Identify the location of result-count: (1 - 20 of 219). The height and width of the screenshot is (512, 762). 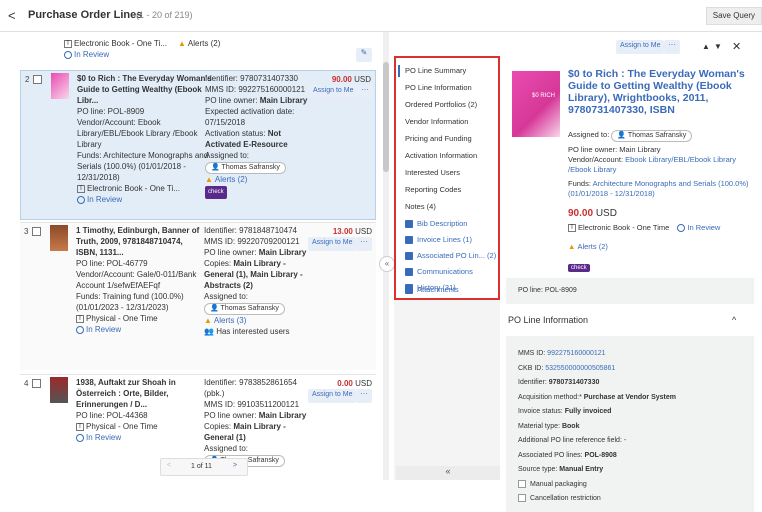
(164, 15).